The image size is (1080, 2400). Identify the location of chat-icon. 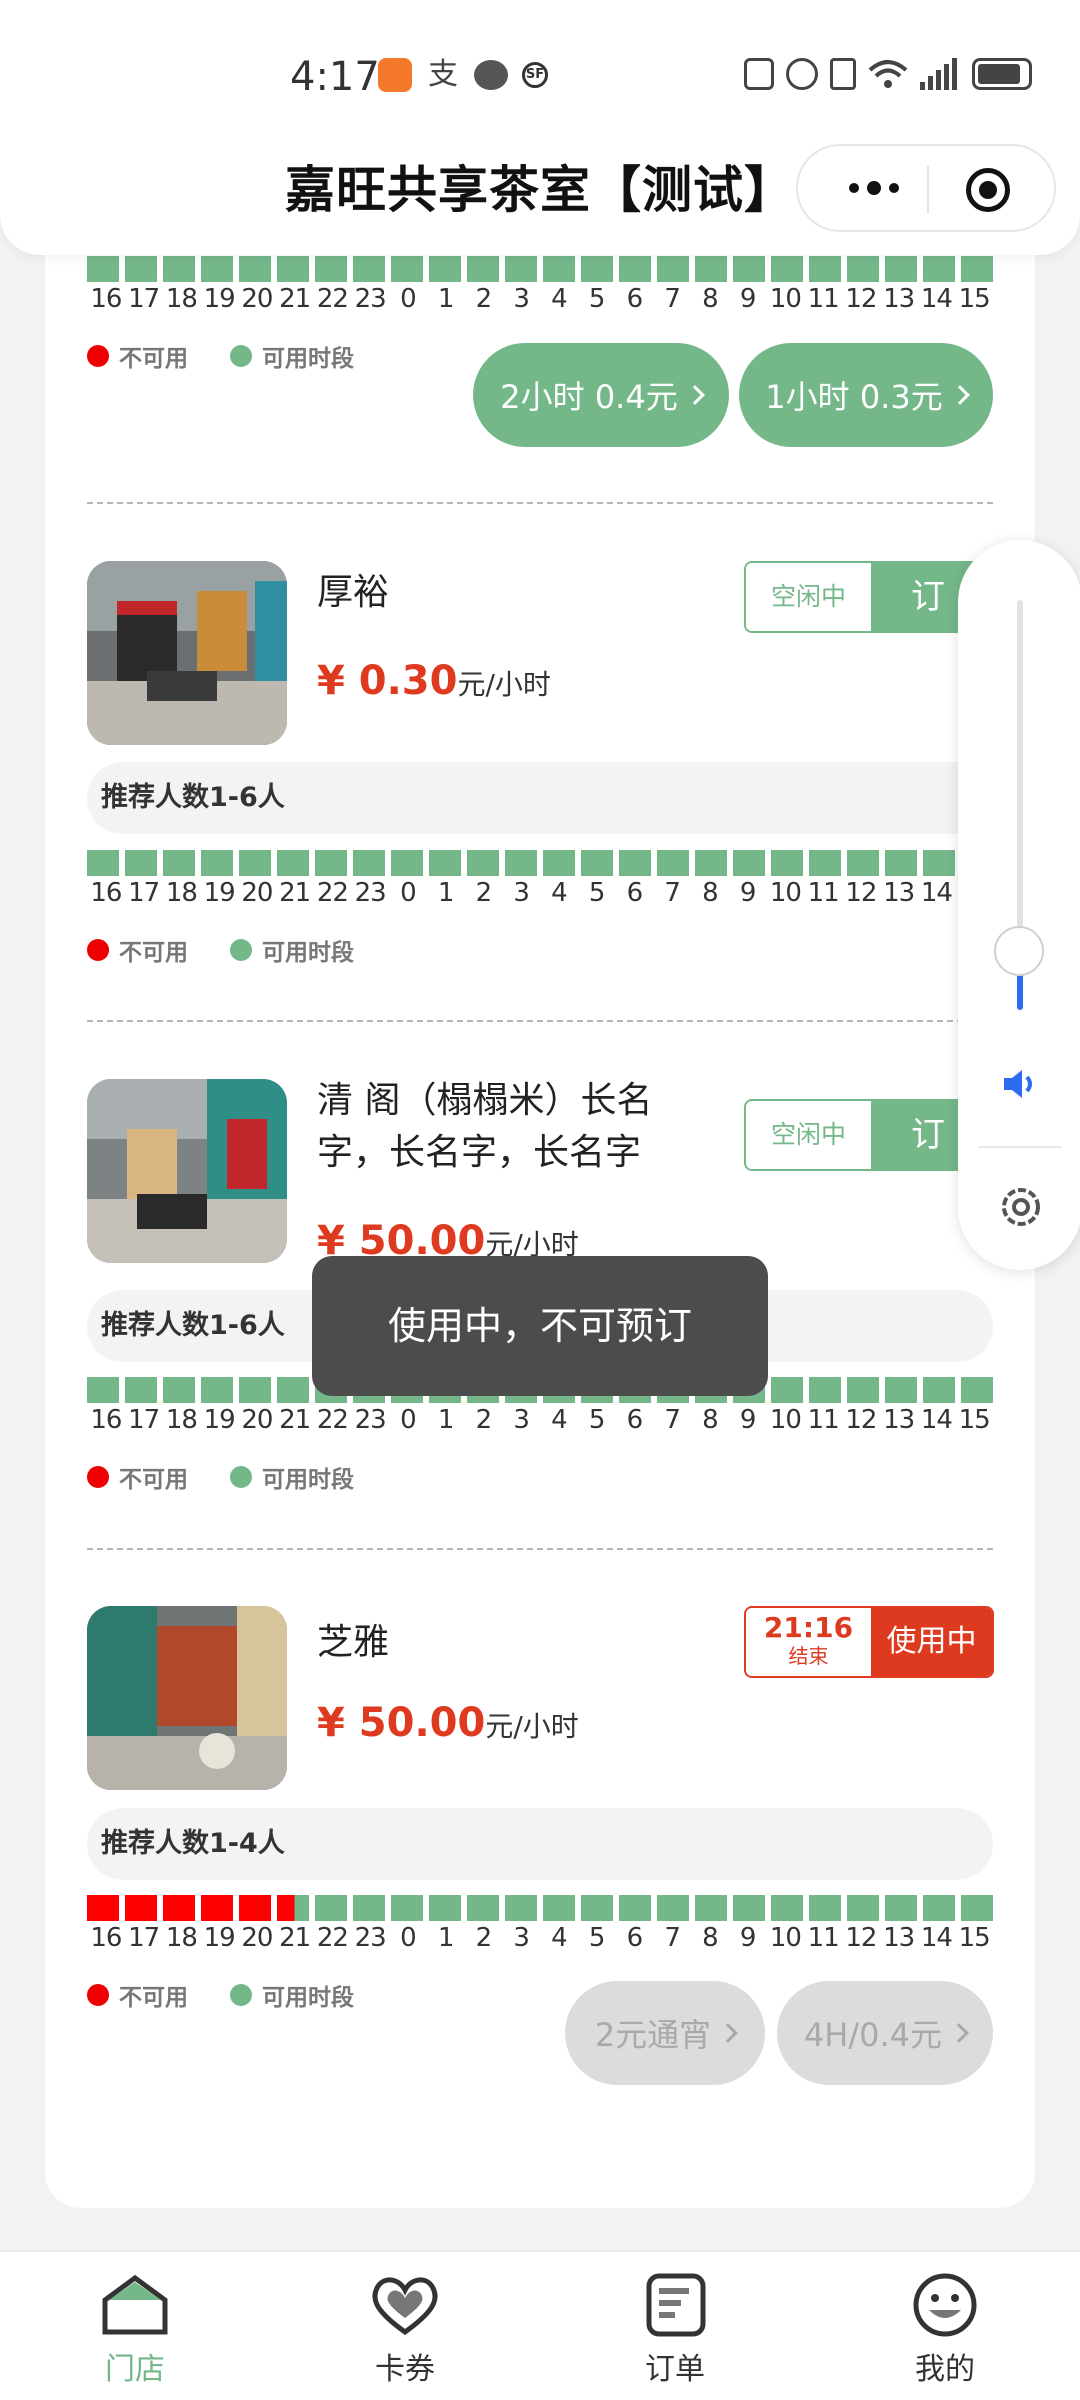
(491, 75).